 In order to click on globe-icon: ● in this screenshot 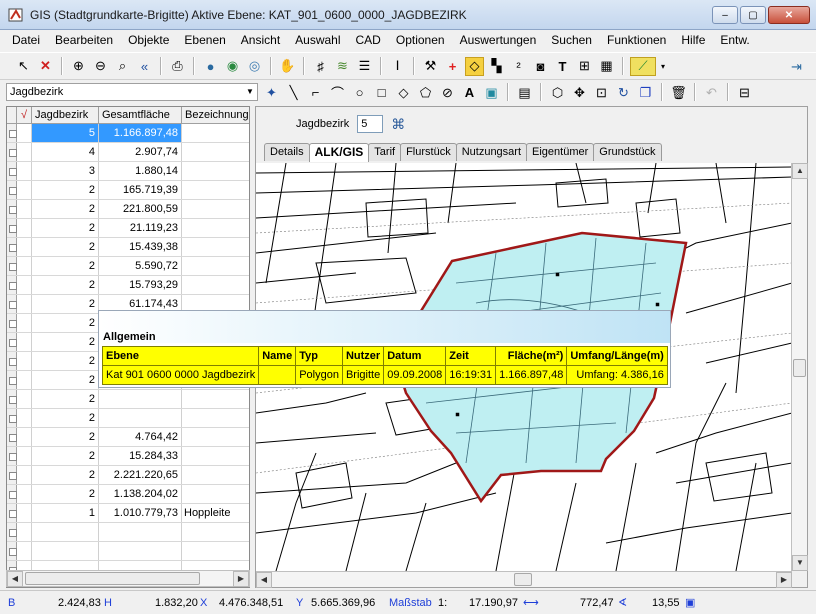, I will do `click(210, 66)`.